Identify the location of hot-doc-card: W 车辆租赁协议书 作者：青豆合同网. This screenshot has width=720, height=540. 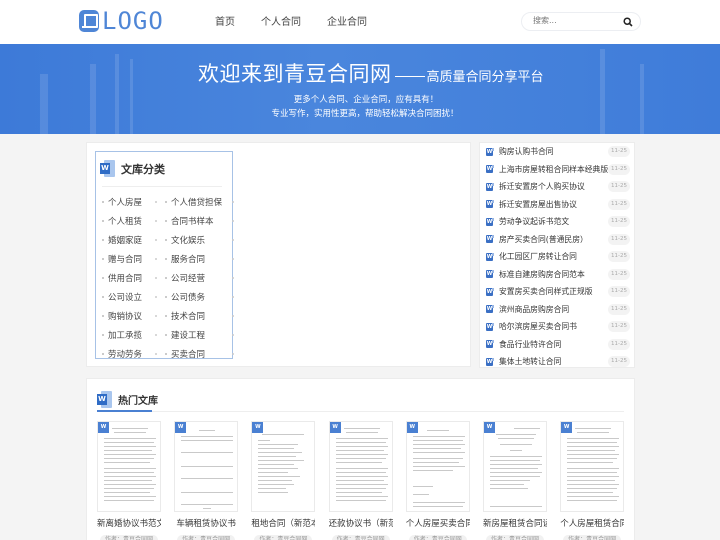
(206, 480).